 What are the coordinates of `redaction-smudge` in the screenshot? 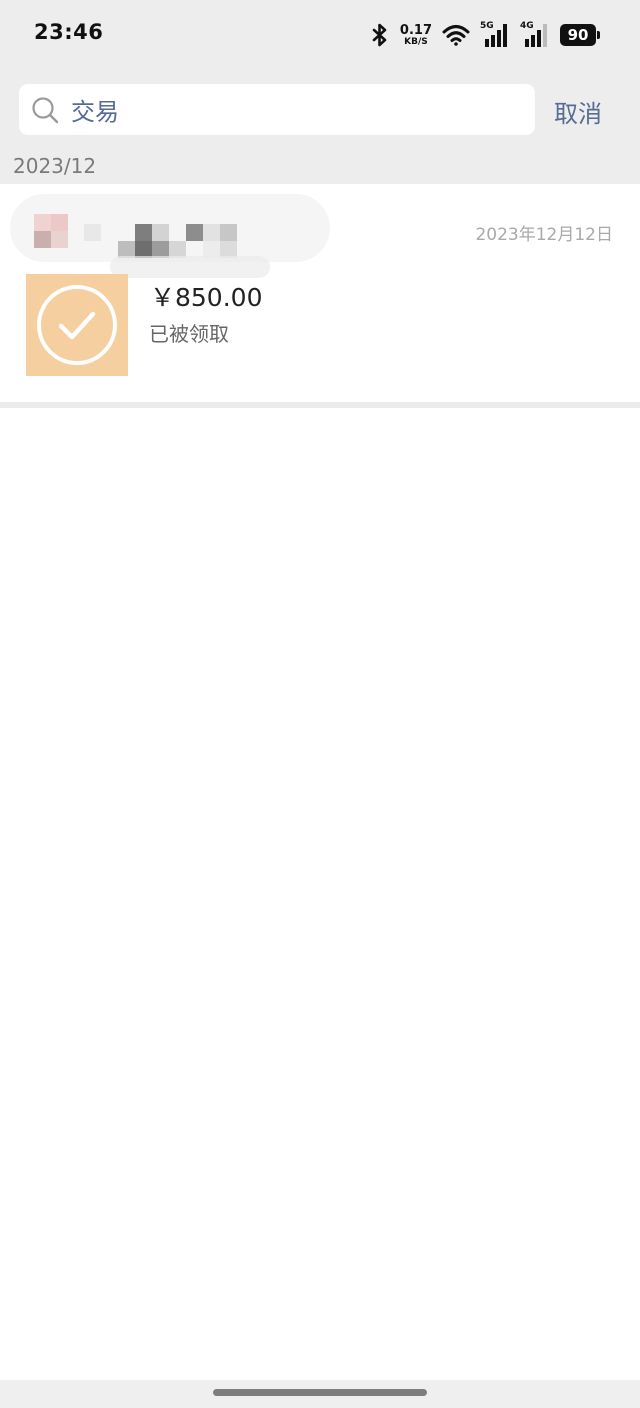 It's located at (190, 267).